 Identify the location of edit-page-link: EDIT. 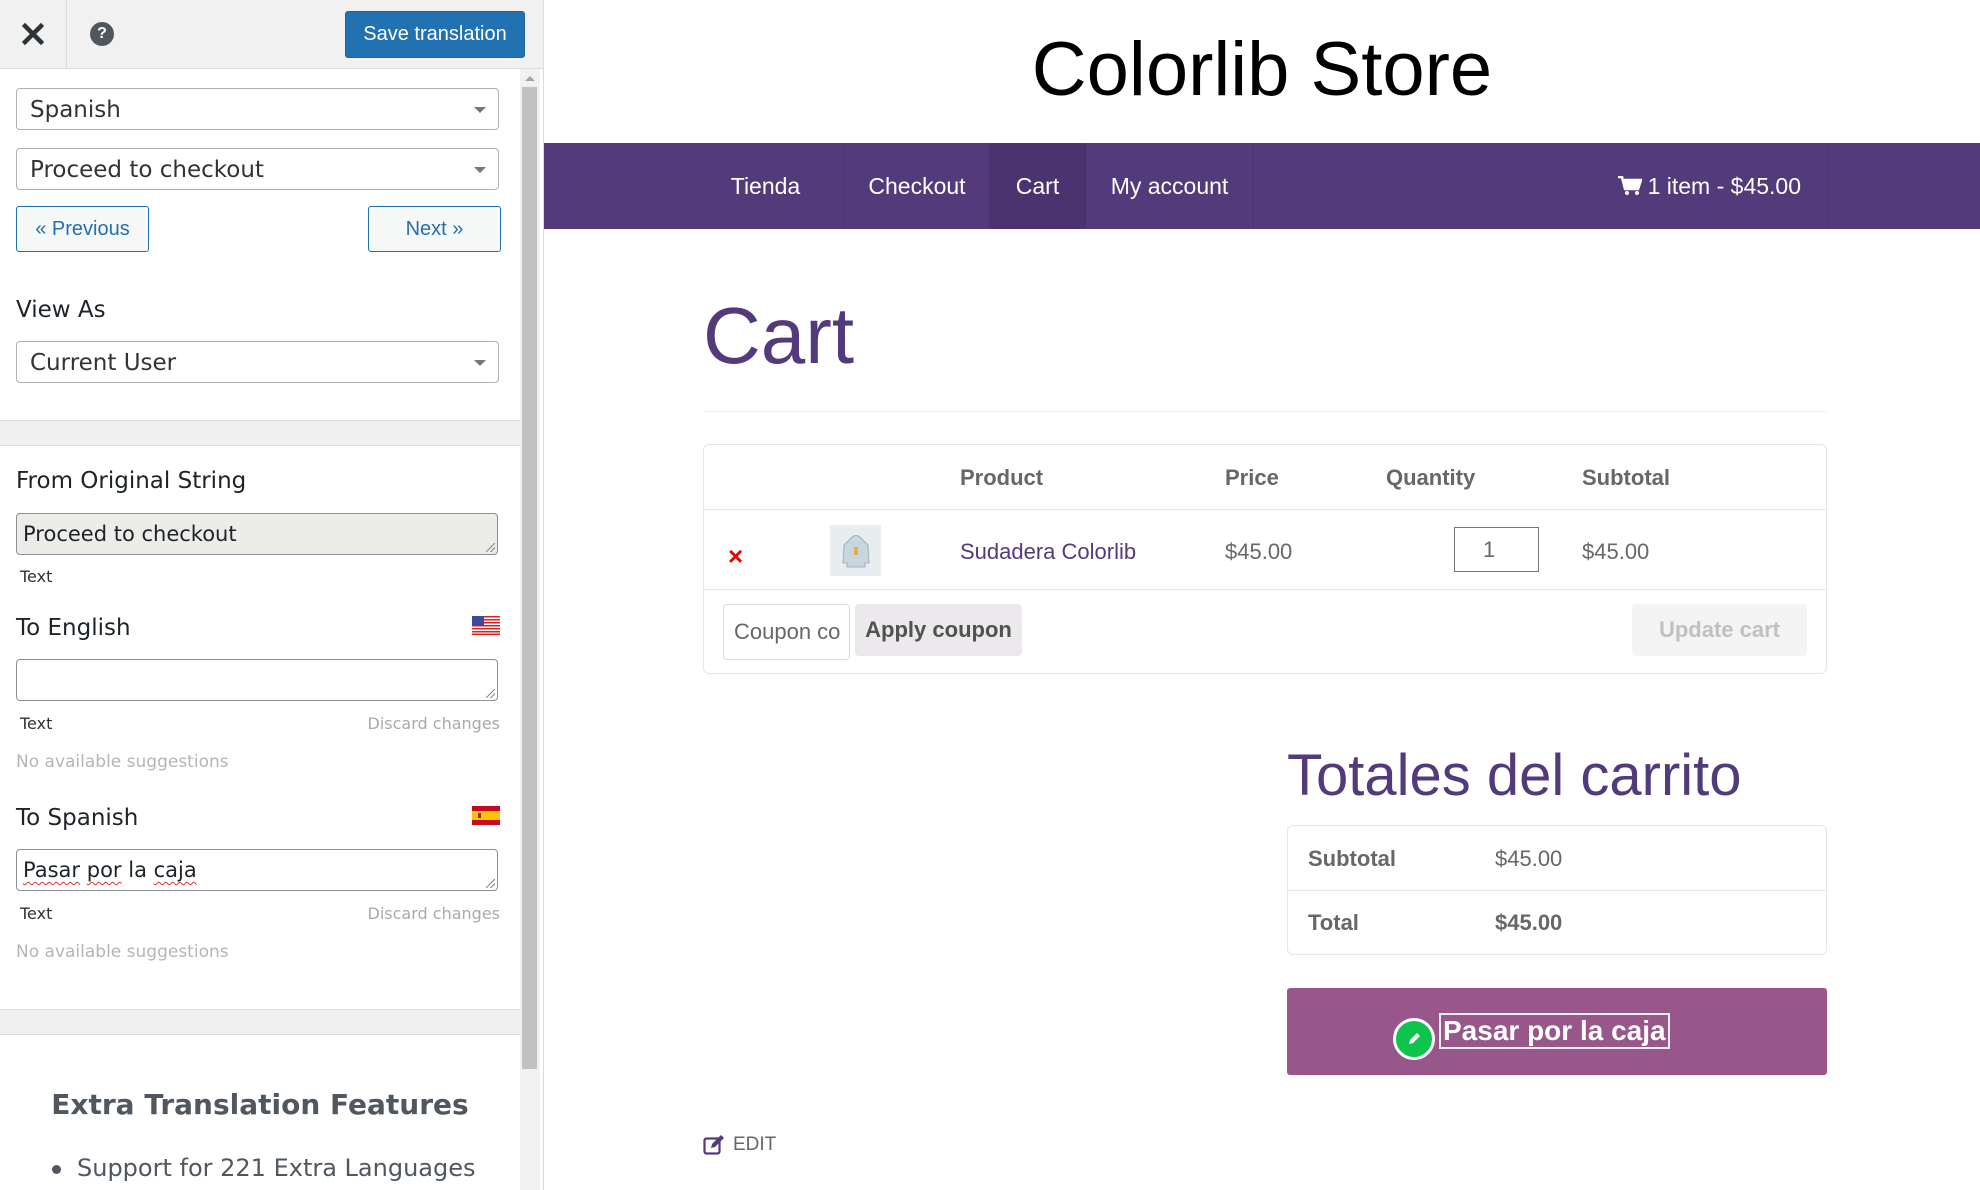
(739, 1145).